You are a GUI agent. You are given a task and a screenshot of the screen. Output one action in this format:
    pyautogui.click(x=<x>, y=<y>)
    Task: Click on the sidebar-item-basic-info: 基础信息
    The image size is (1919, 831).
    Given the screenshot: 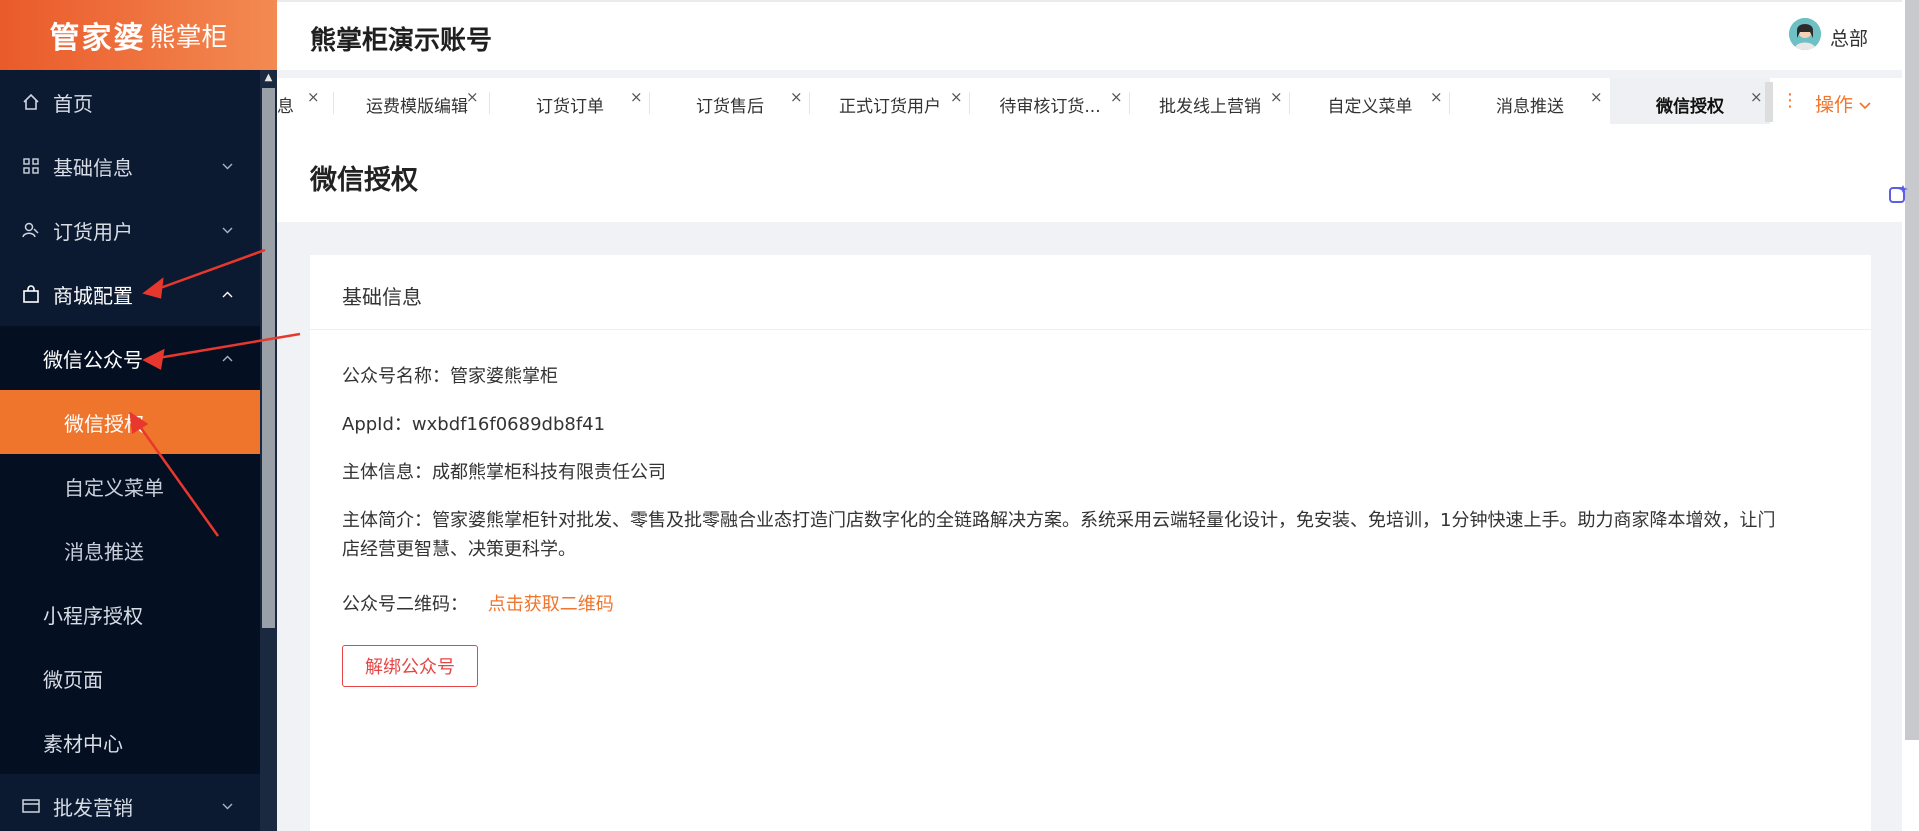 What is the action you would take?
    pyautogui.click(x=130, y=166)
    